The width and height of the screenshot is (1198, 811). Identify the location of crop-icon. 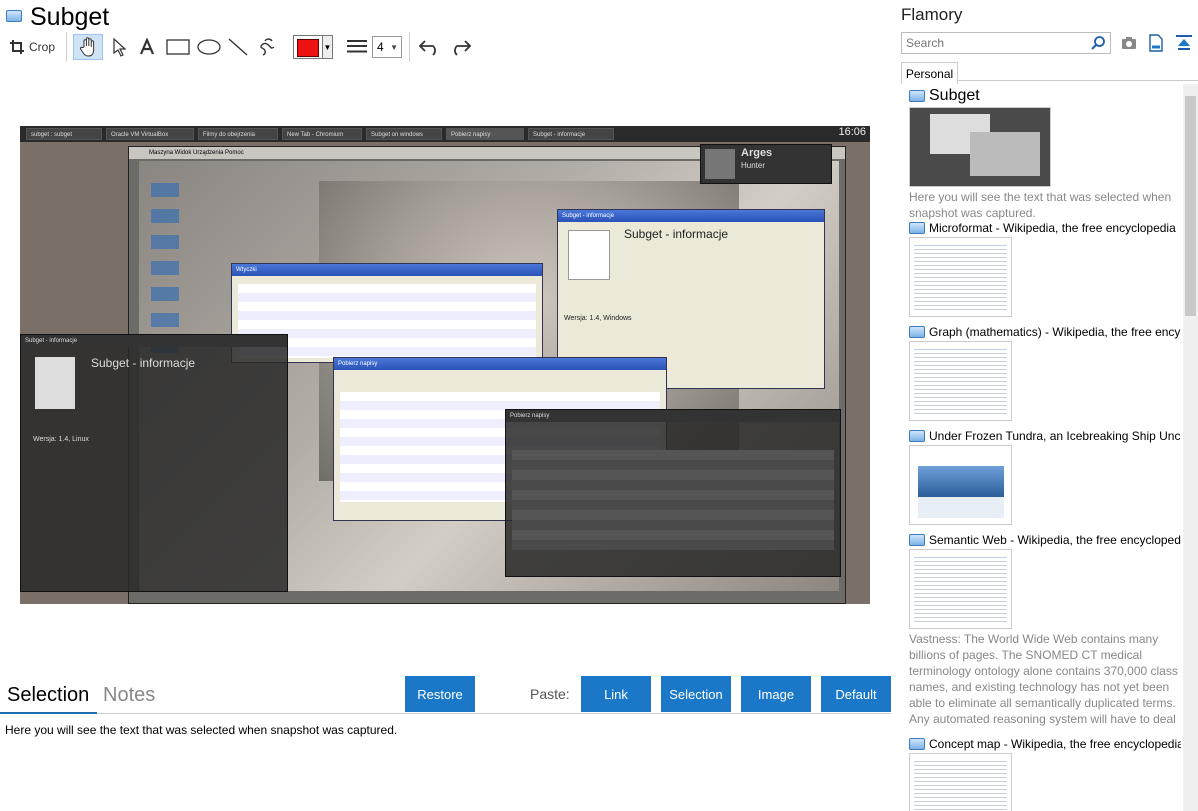
(17, 47).